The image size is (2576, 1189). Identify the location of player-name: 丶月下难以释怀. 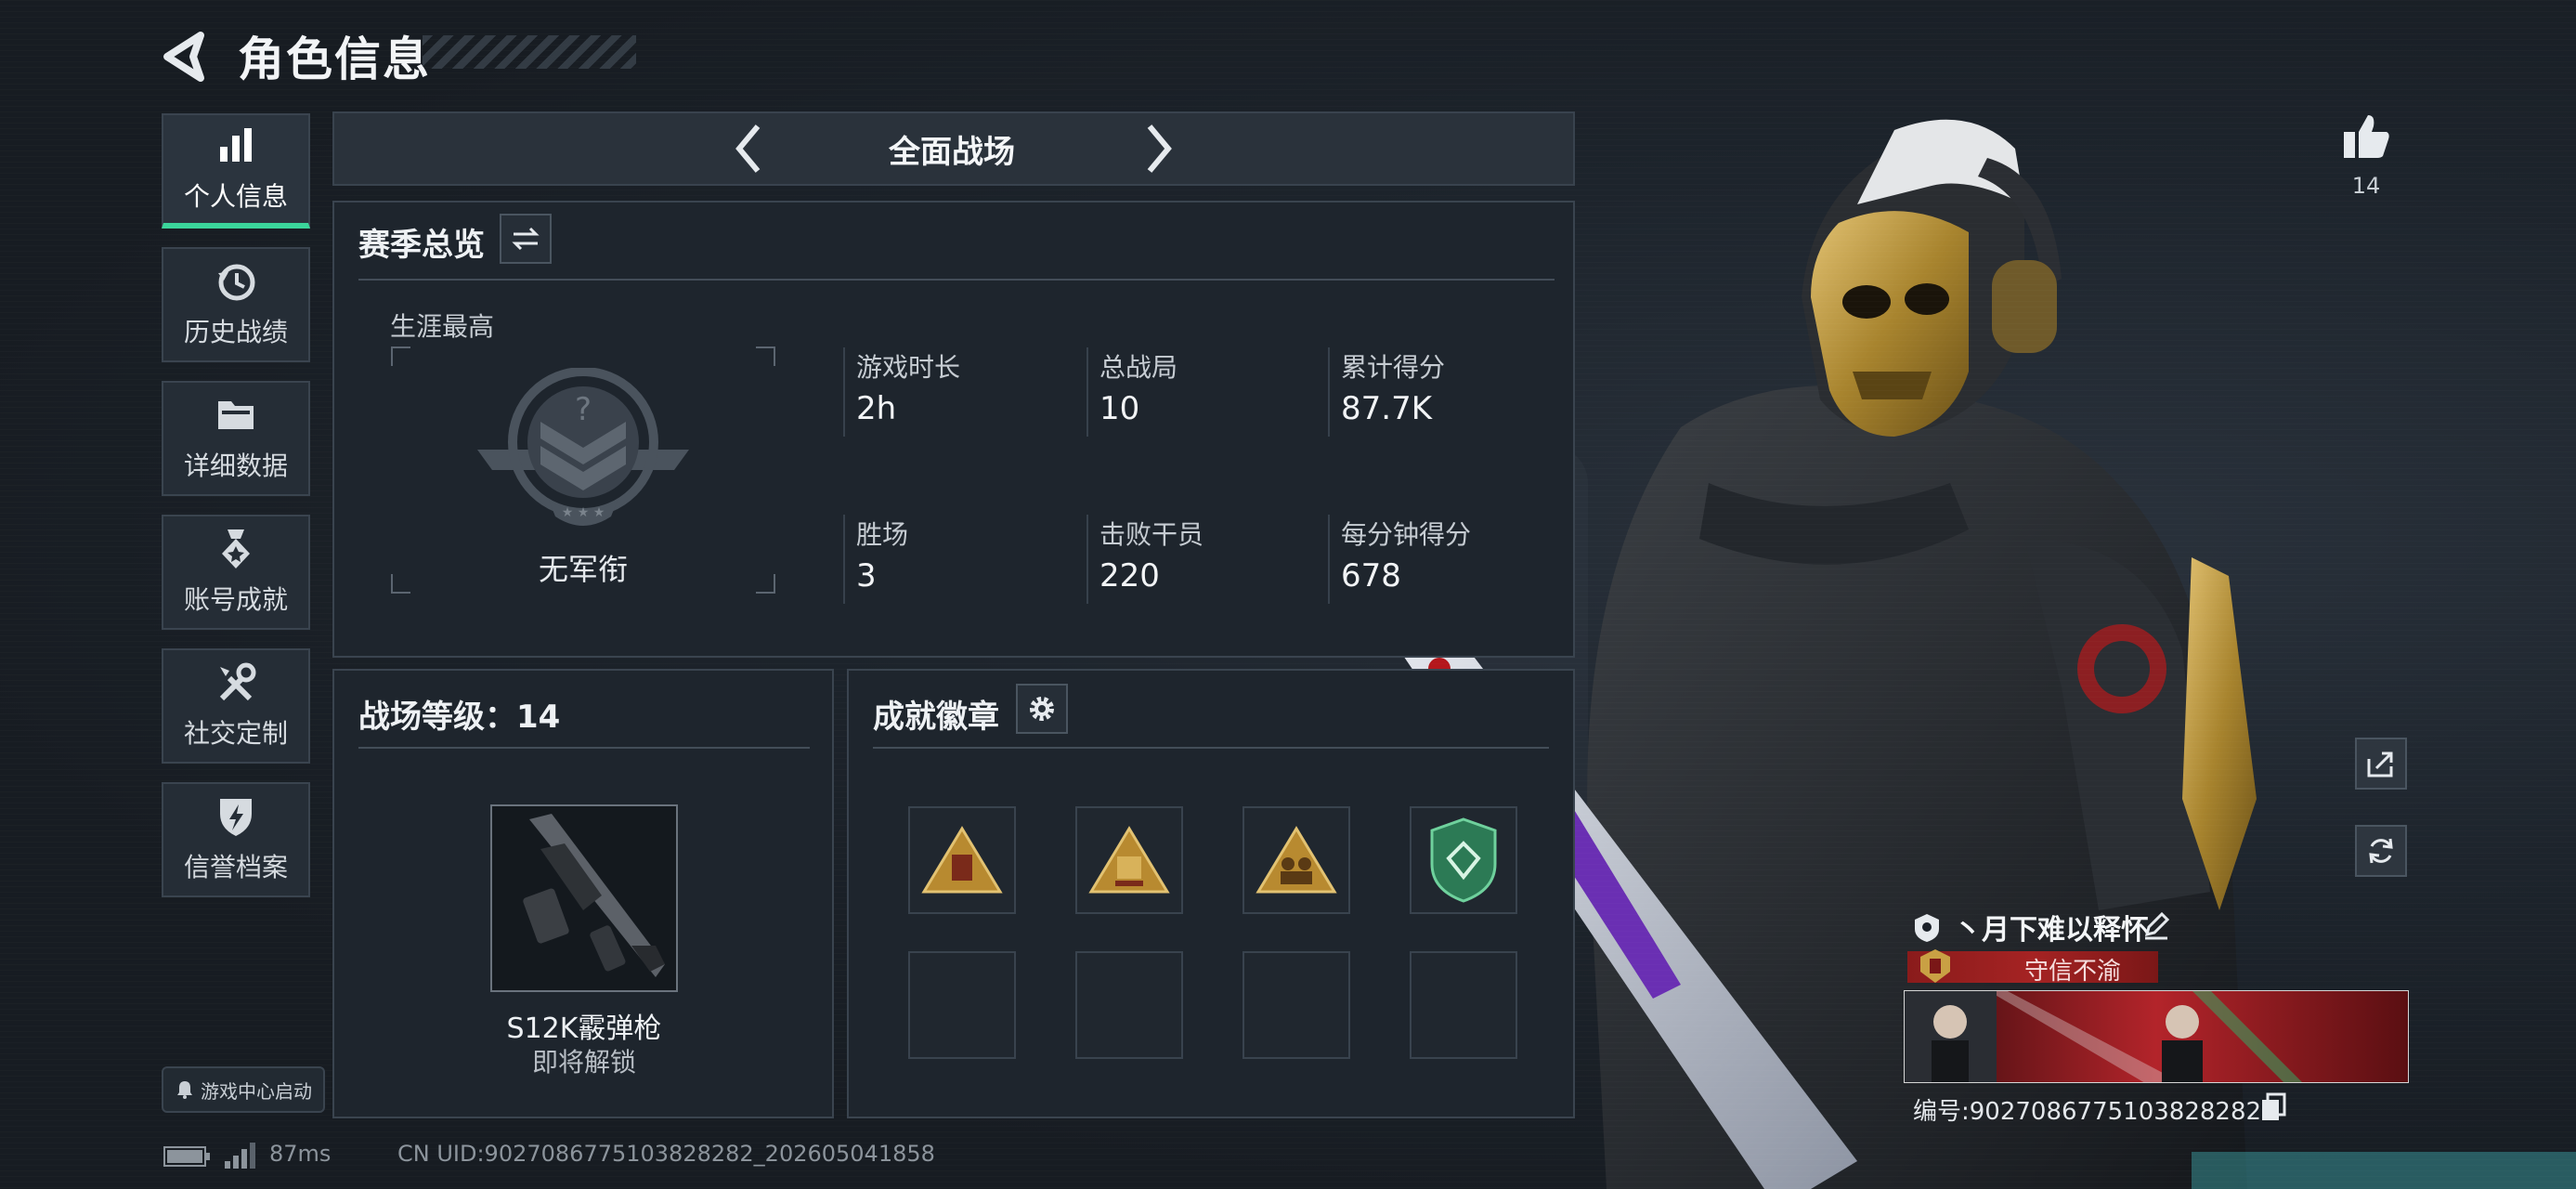
(2051, 930).